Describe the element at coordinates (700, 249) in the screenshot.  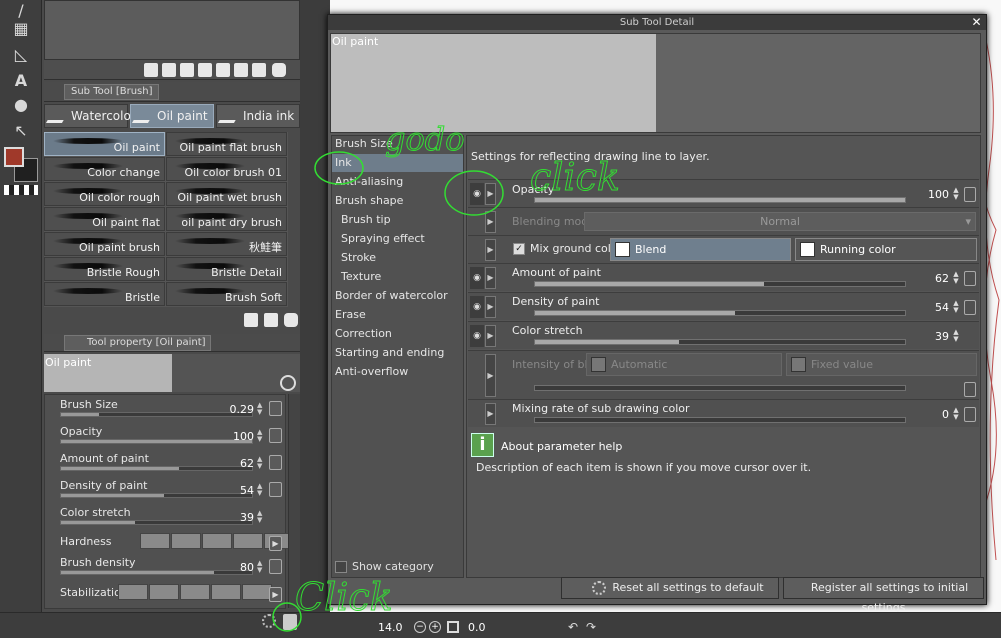
I see `blend-toggle: Blend` at that location.